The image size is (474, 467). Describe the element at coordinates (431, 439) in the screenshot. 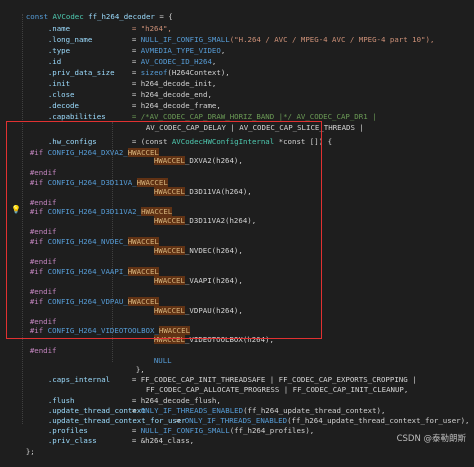

I see `watermark: CSDN @泰勒朗斯` at that location.